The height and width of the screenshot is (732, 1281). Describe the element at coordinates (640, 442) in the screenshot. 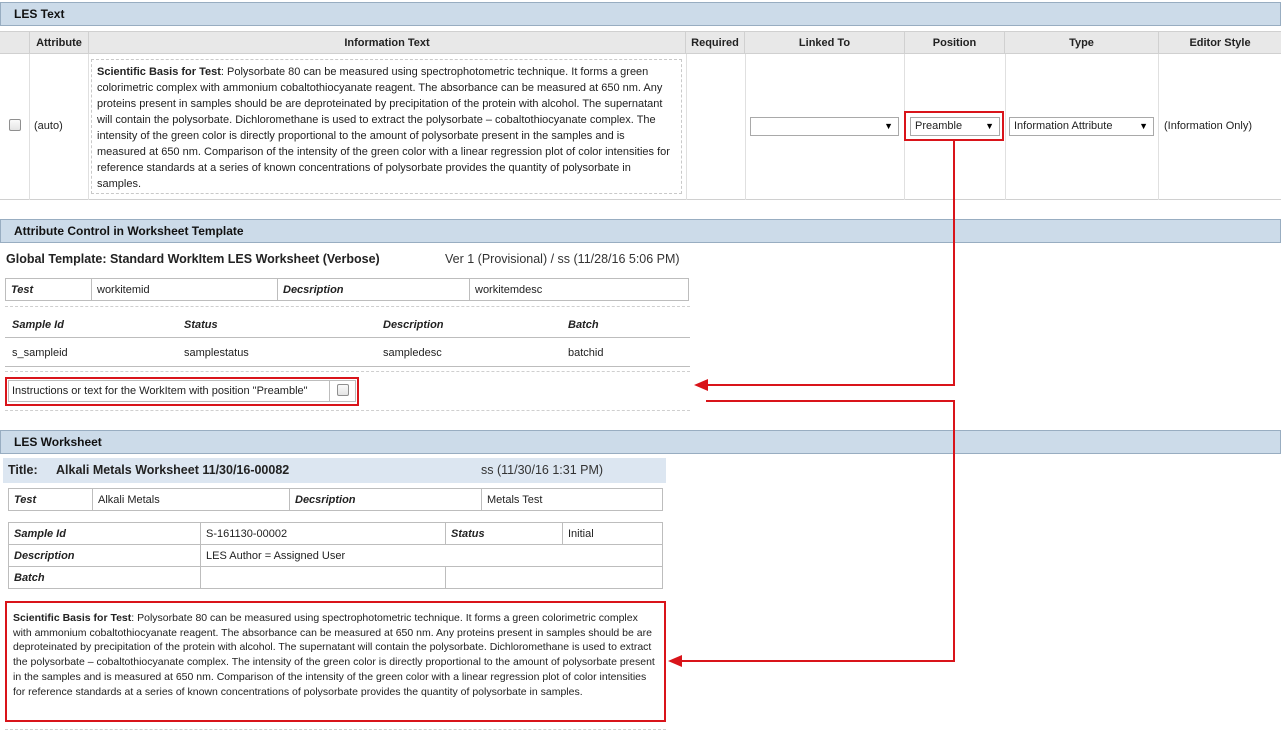

I see `les-worksheet-section-header: LES Worksheet` at that location.